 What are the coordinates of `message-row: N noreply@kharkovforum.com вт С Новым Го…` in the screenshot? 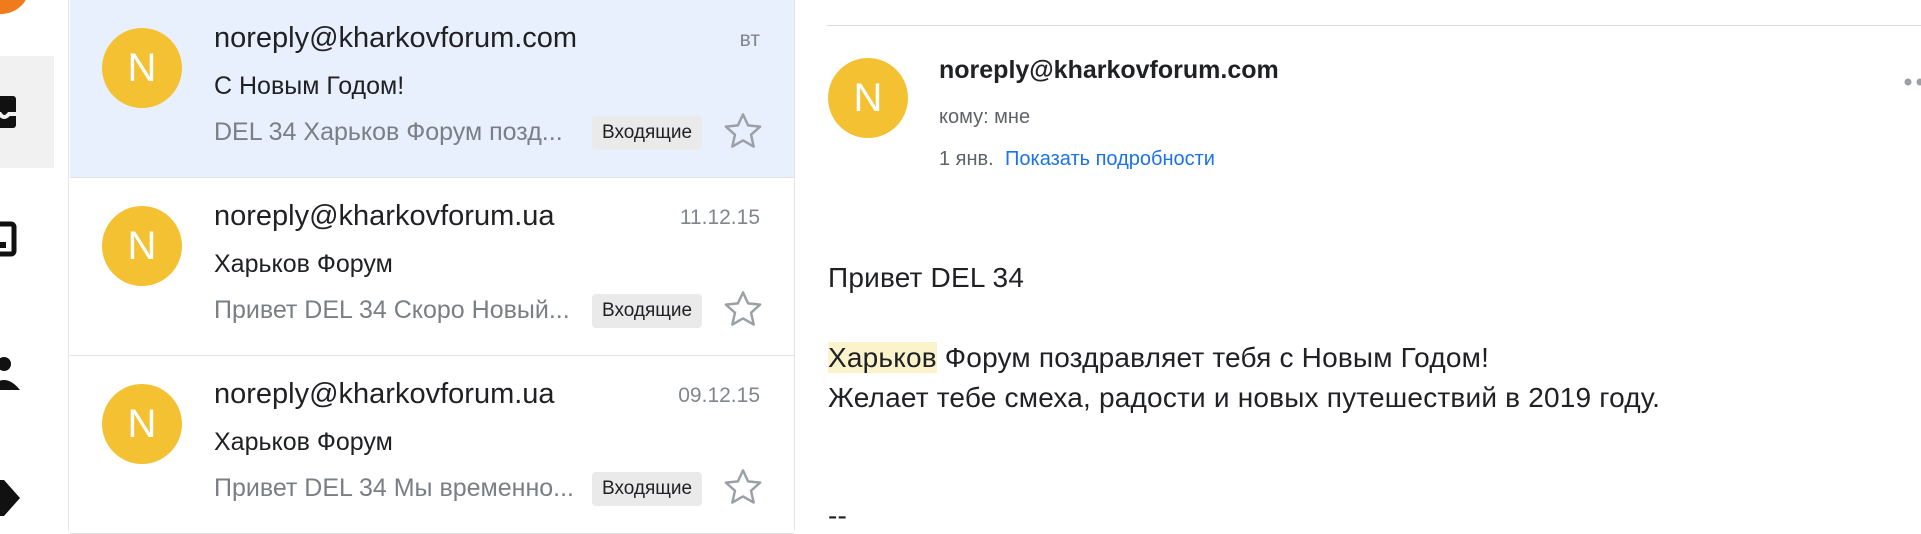 It's located at (432, 89).